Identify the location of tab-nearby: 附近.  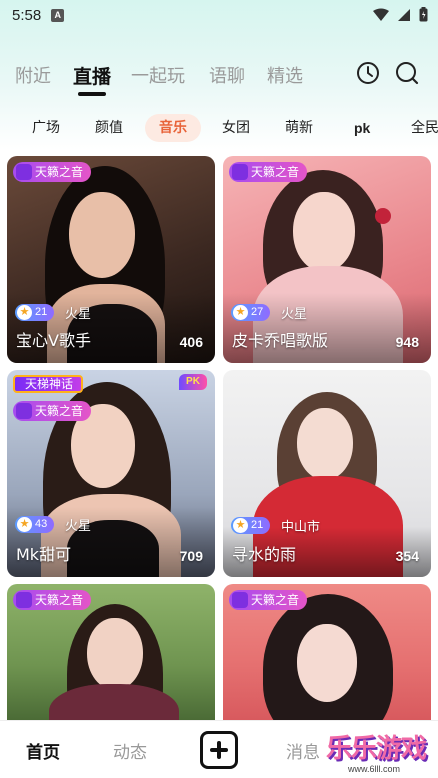
(33, 75).